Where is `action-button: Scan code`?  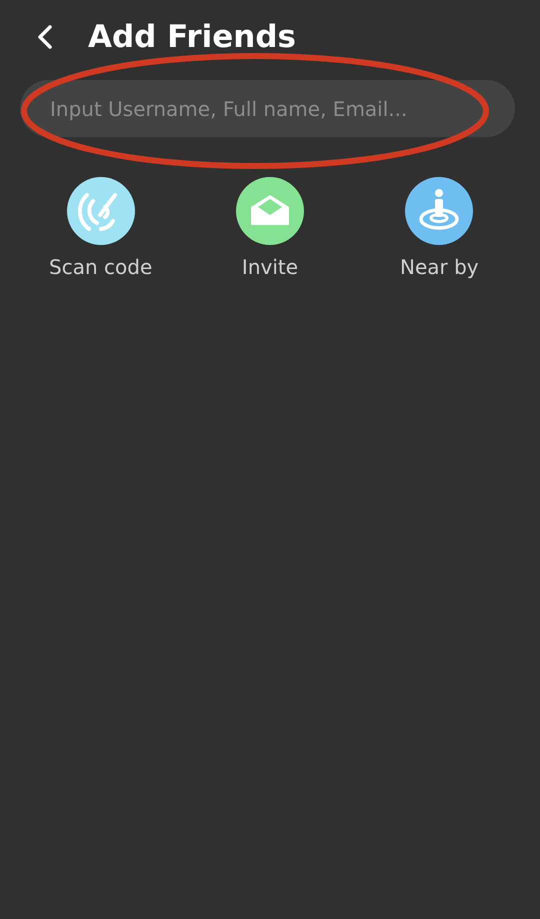 action-button: Scan code is located at coordinates (101, 228).